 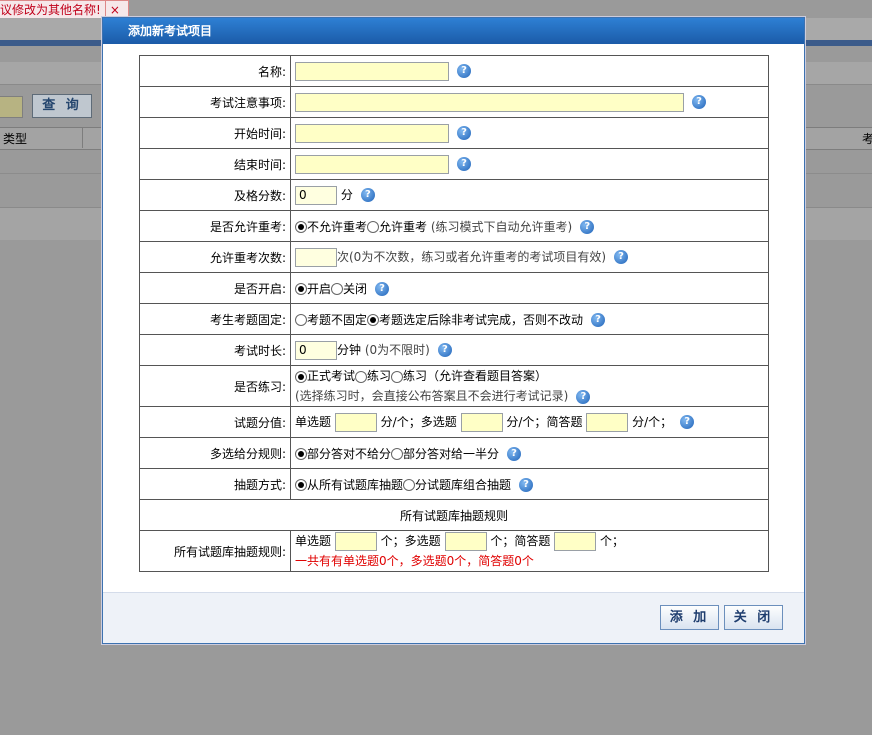 What do you see at coordinates (337, 226) in the screenshot?
I see `retake-no-label: 不允许重考` at bounding box center [337, 226].